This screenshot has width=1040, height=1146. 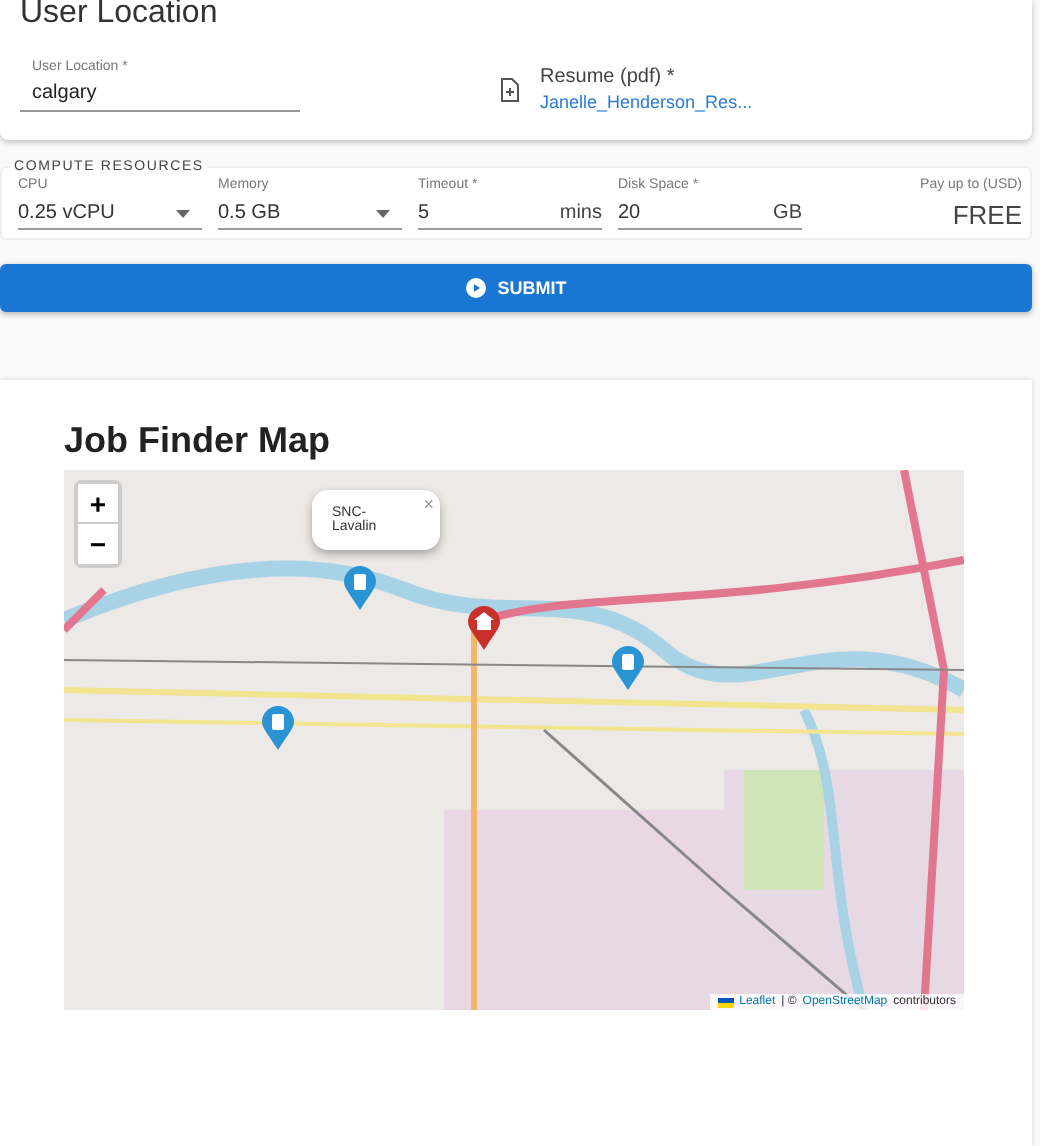 I want to click on play-icon, so click(x=475, y=288).